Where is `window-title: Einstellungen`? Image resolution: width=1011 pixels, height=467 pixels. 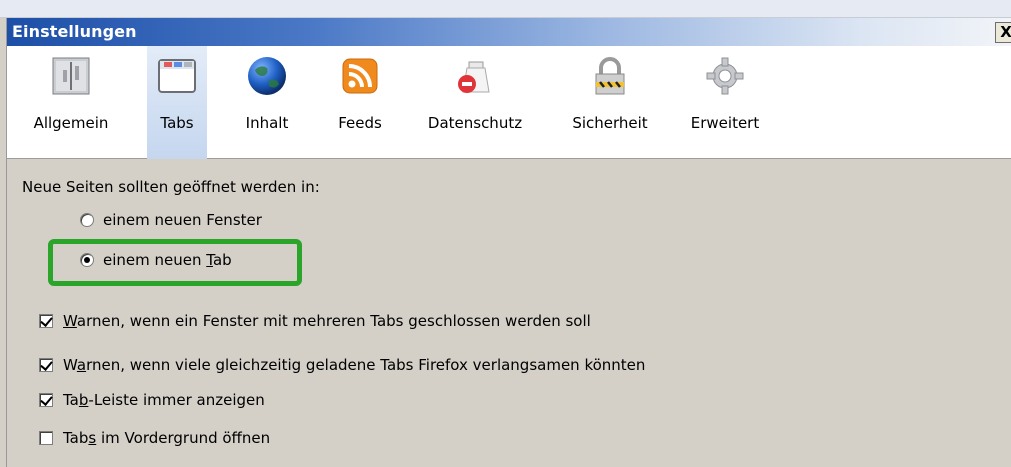
window-title: Einstellungen is located at coordinates (74, 31).